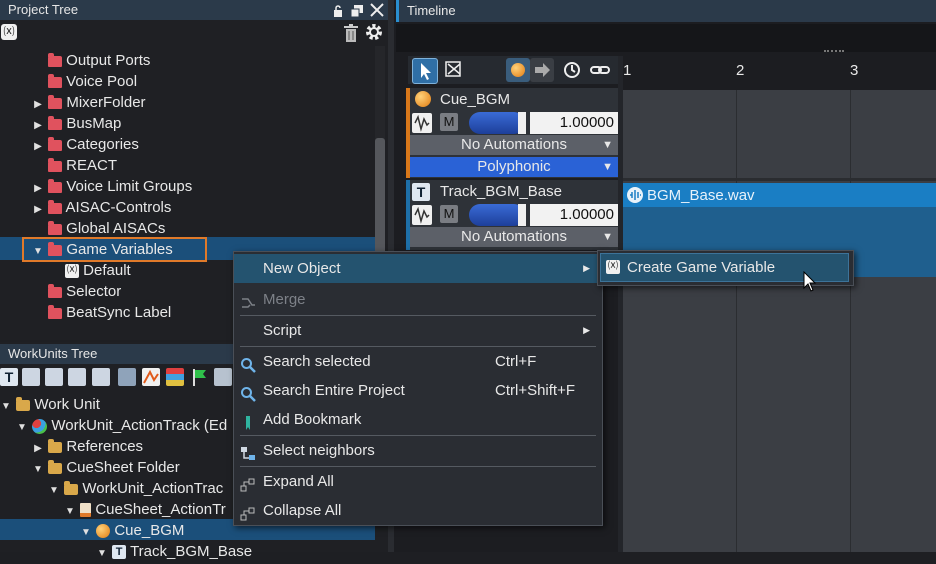  I want to click on menu-item-shortcut: Ctrl+Shift+F, so click(535, 390).